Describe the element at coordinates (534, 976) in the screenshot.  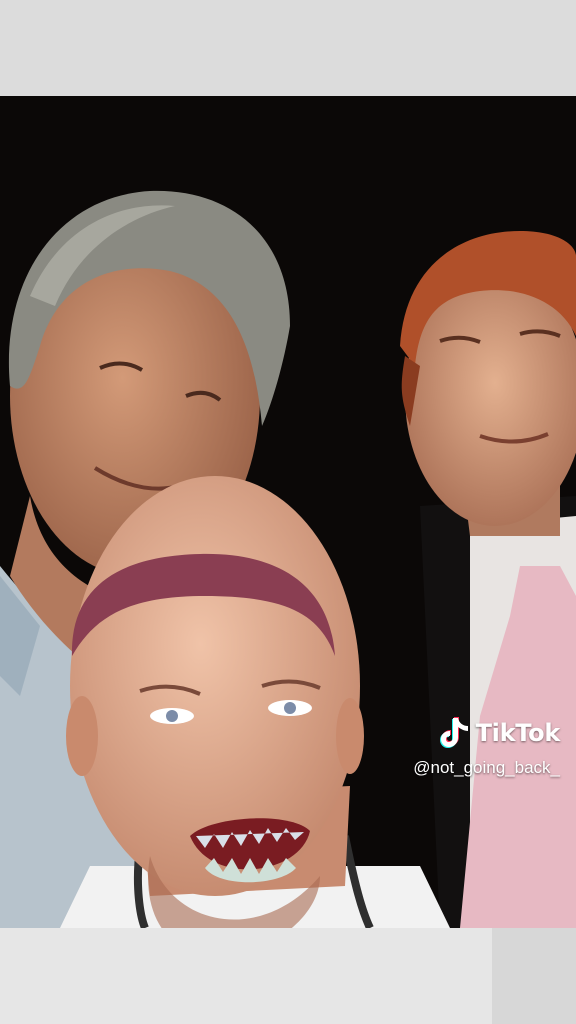
I see `bottom-strip-shade` at that location.